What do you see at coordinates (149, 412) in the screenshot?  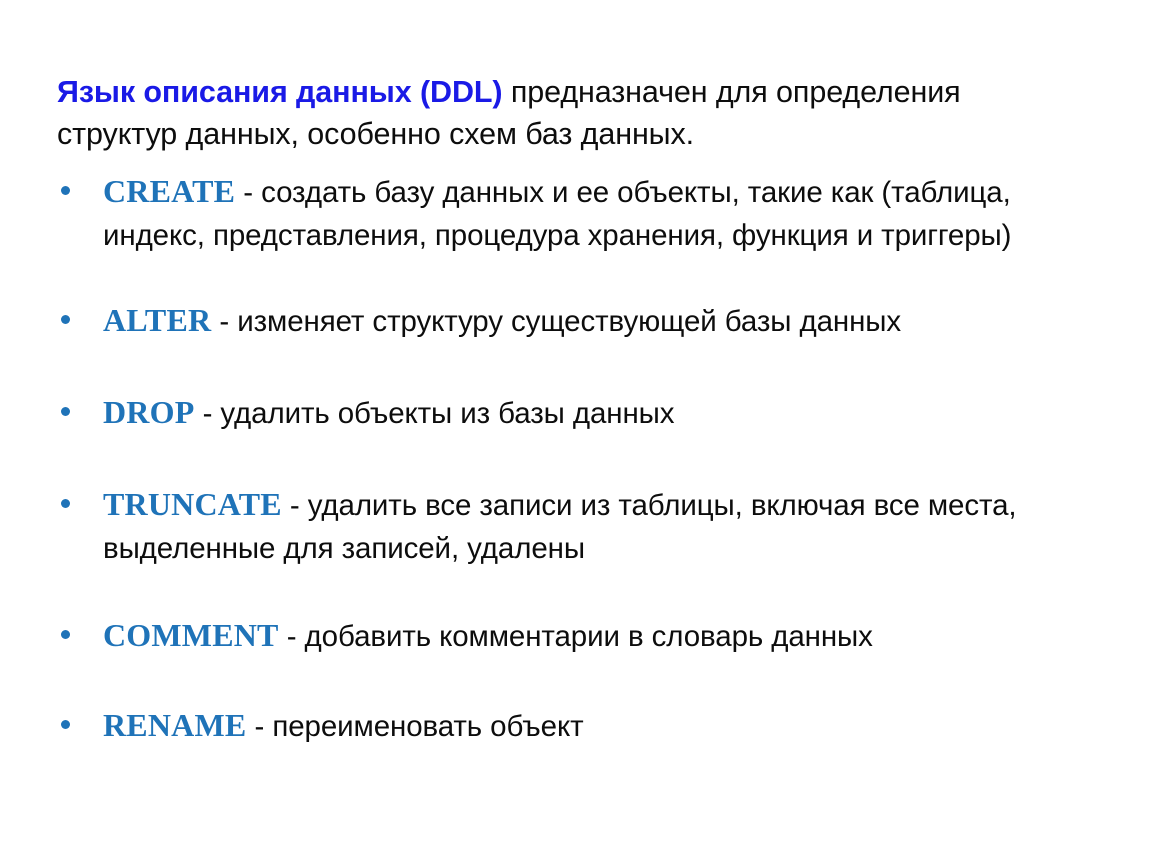 I see `keyword-drop: DROP` at bounding box center [149, 412].